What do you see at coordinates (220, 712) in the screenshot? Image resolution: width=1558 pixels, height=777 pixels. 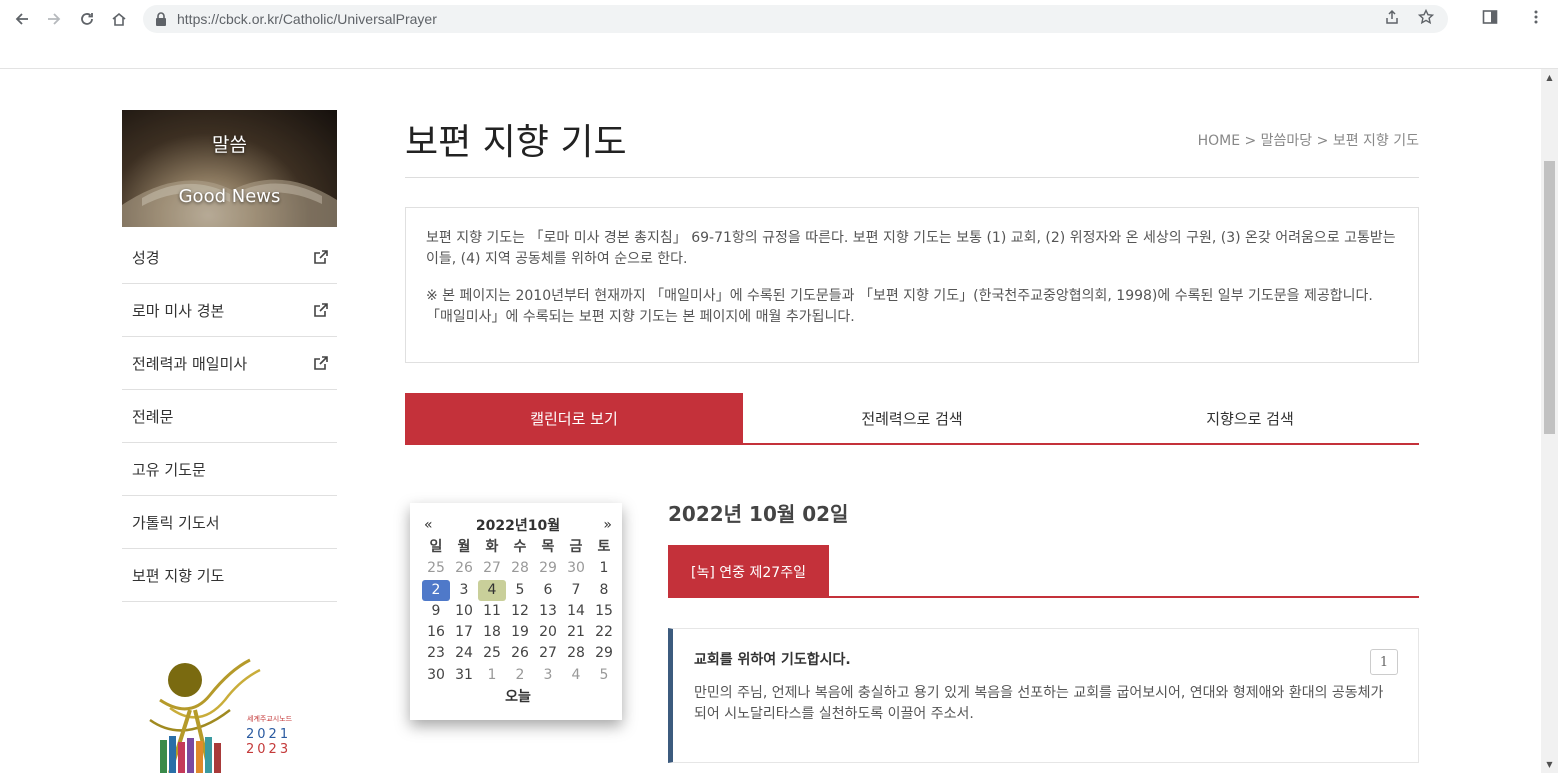 I see `synod-logo: 세계주교시노드 2021 2023` at bounding box center [220, 712].